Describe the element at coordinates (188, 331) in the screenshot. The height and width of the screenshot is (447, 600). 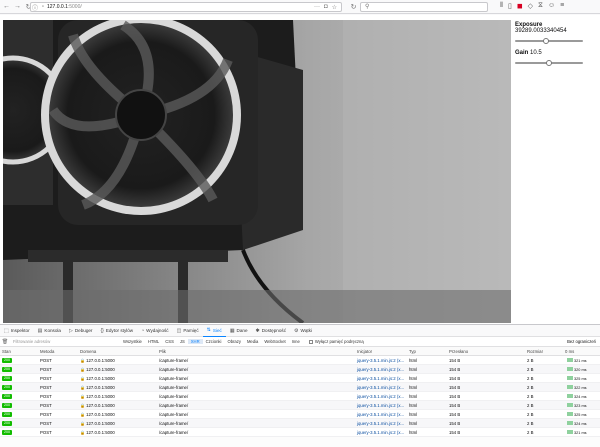
I see `devtools-tab-5: ◫ Pamięć` at that location.